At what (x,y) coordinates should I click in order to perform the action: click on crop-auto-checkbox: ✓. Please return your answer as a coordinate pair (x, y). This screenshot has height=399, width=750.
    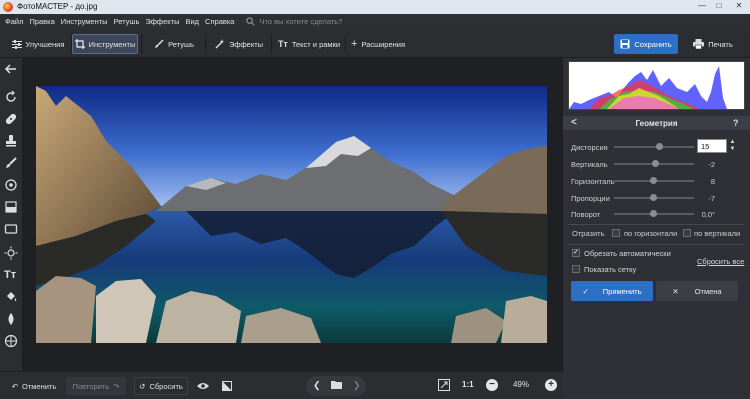
    Looking at the image, I should click on (576, 253).